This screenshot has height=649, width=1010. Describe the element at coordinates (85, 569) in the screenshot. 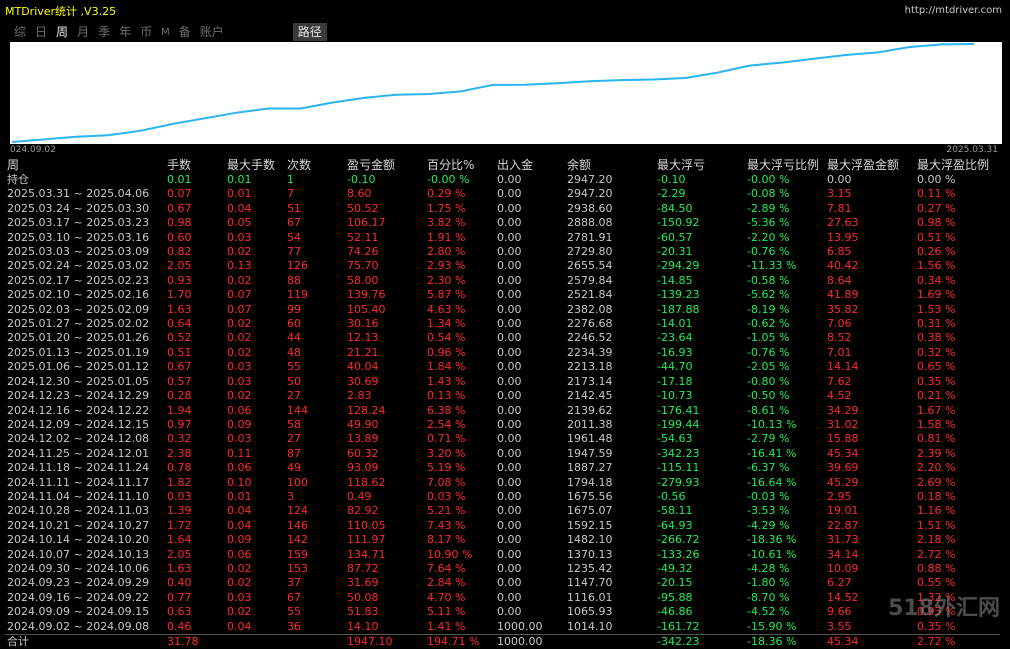

I see `table-cell: 2024.09.30 ~ 2024.10.06` at that location.